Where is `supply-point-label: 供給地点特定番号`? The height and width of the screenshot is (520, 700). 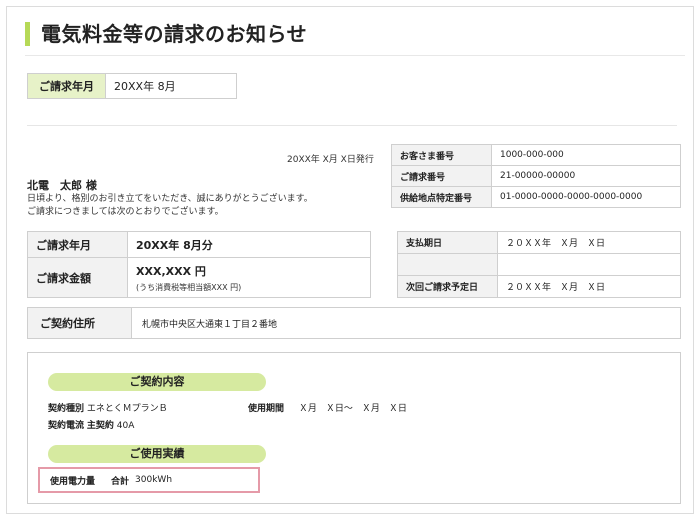
supply-point-label: 供給地点特定番号 is located at coordinates (441, 197).